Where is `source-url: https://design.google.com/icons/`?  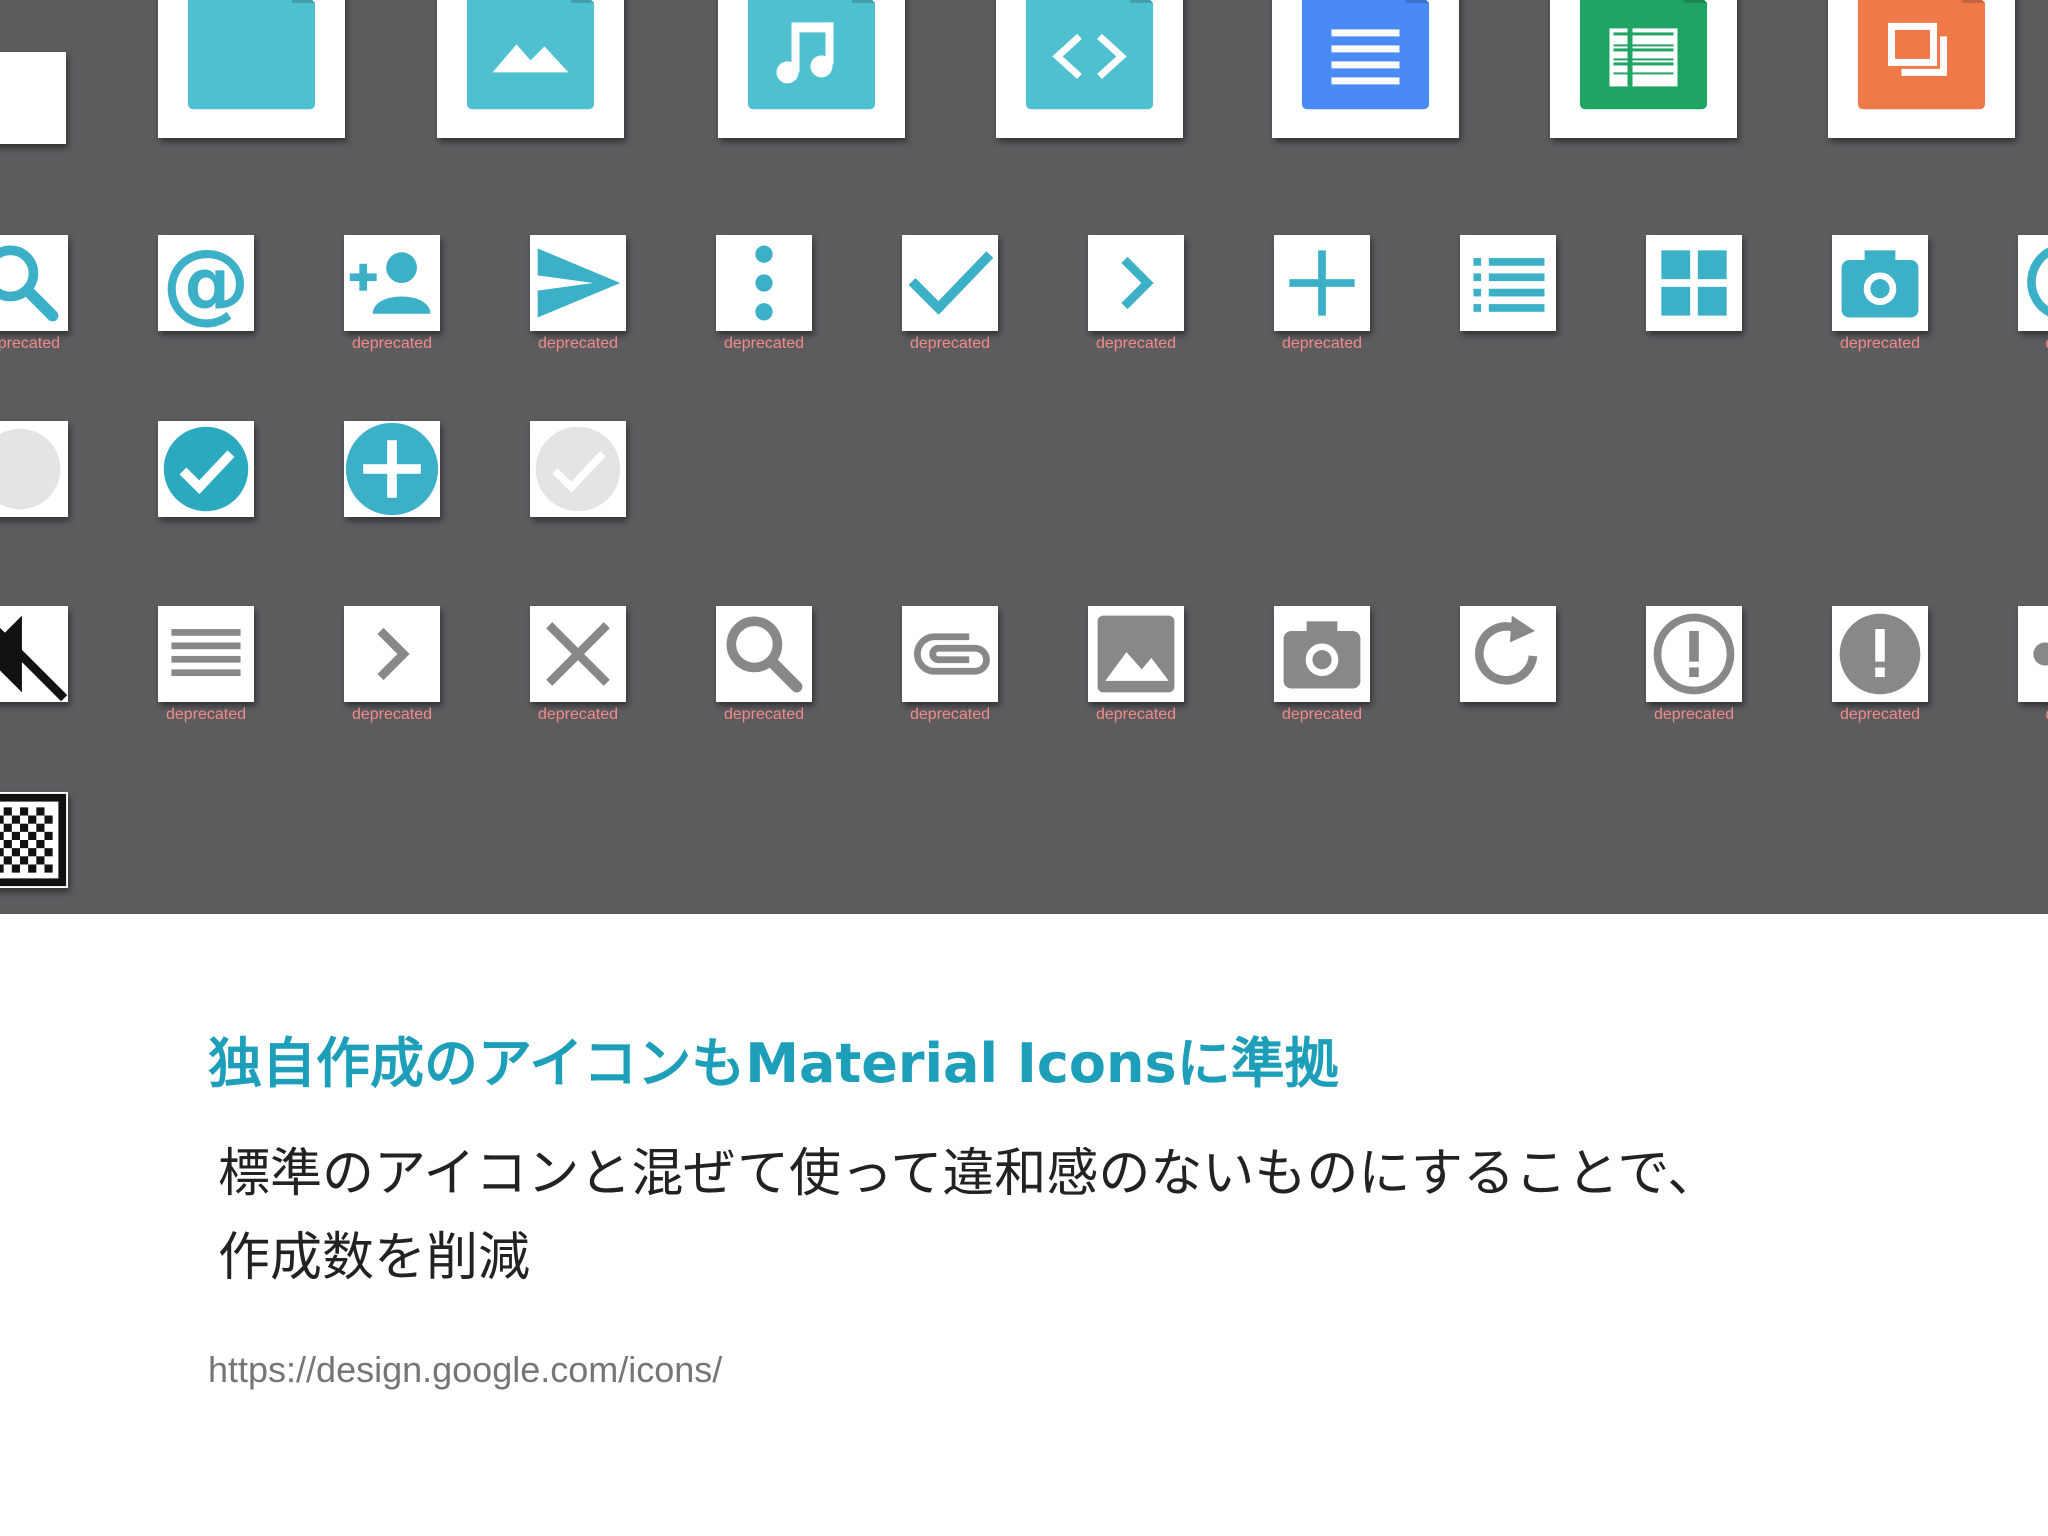 source-url: https://design.google.com/icons/ is located at coordinates (465, 1369).